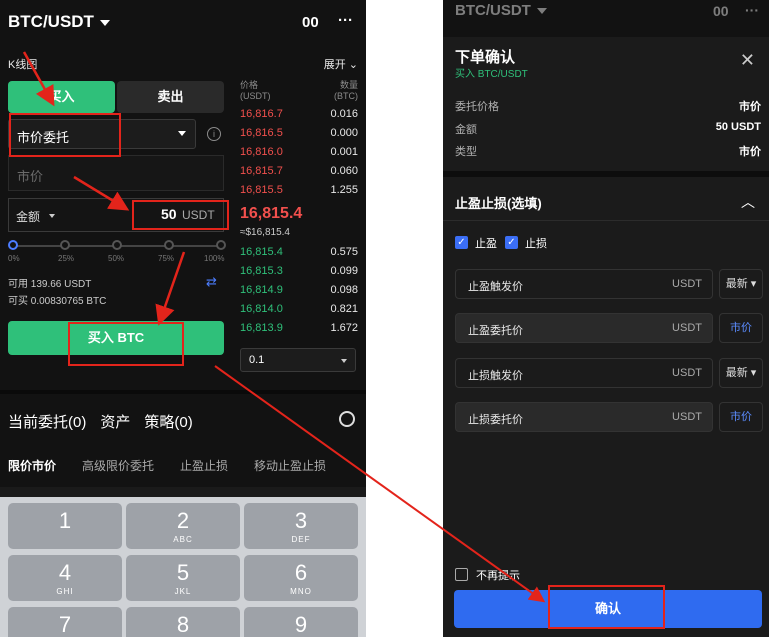 The image size is (769, 637). Describe the element at coordinates (22, 64) in the screenshot. I see `kline-link: K线图` at that location.